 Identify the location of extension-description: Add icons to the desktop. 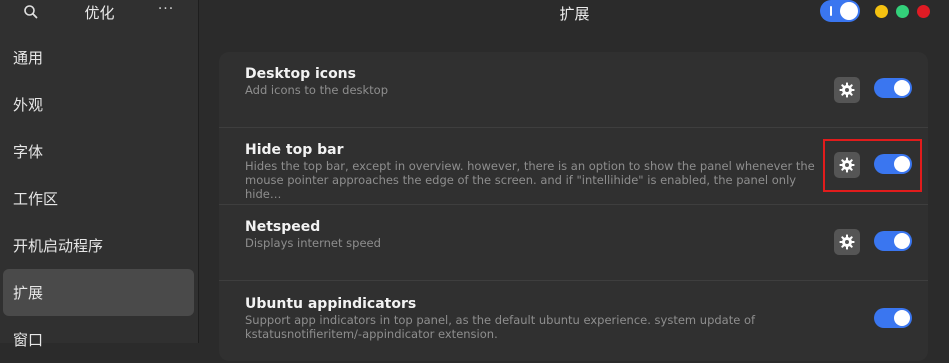
(317, 90).